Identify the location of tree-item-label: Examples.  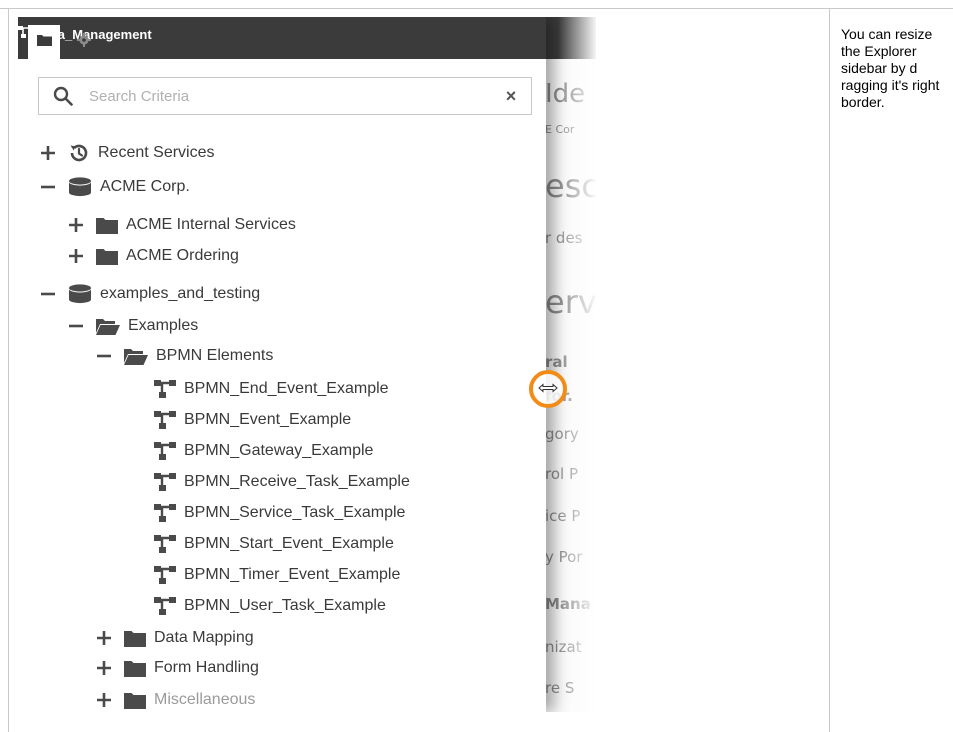
(163, 325).